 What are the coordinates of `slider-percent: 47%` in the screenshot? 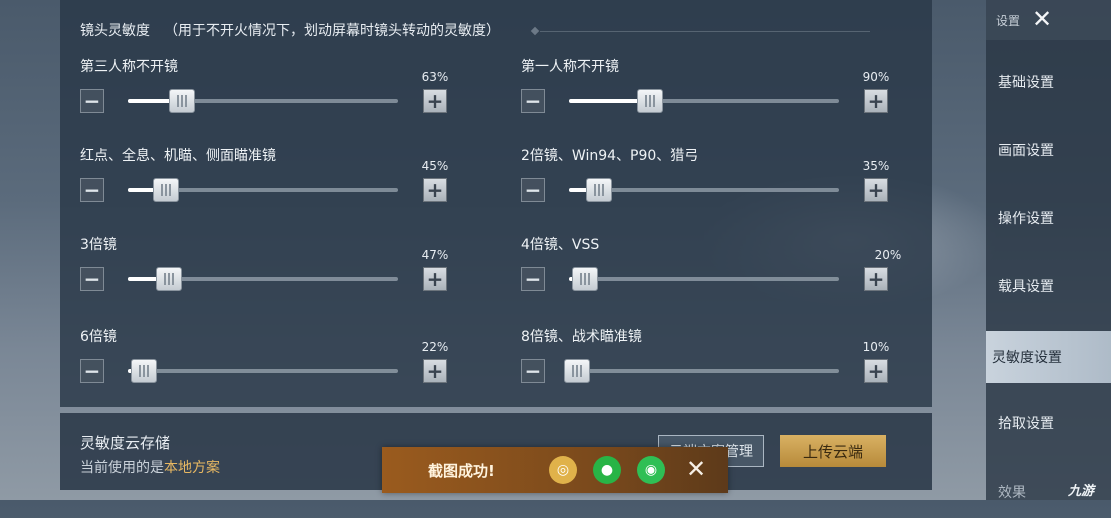 It's located at (435, 255).